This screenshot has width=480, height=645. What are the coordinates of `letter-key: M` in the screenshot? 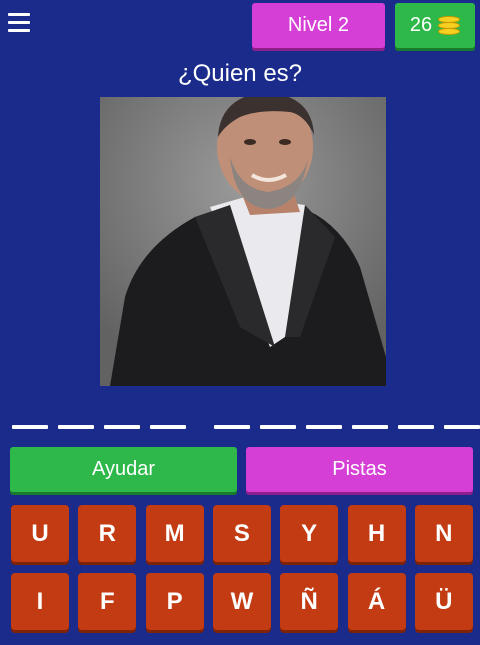 It's located at (174, 533).